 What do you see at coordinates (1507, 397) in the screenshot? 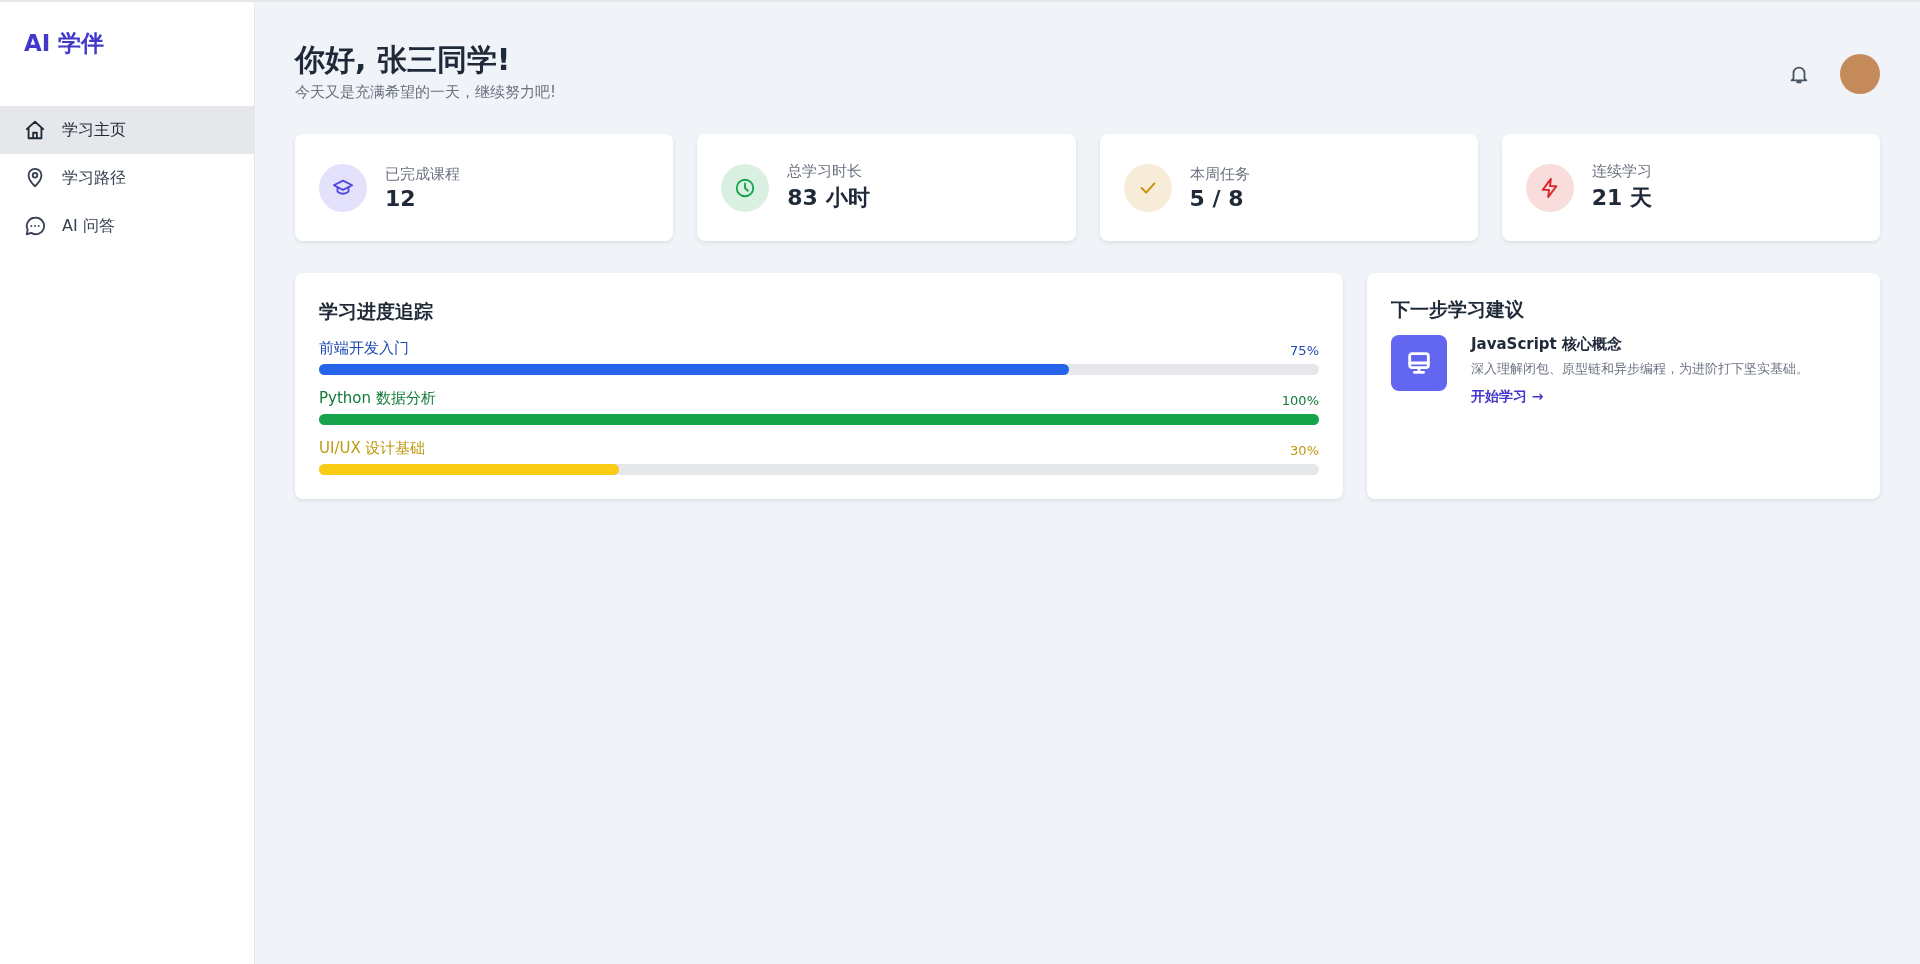
I see `start-learning-link: 开始学习 →` at bounding box center [1507, 397].